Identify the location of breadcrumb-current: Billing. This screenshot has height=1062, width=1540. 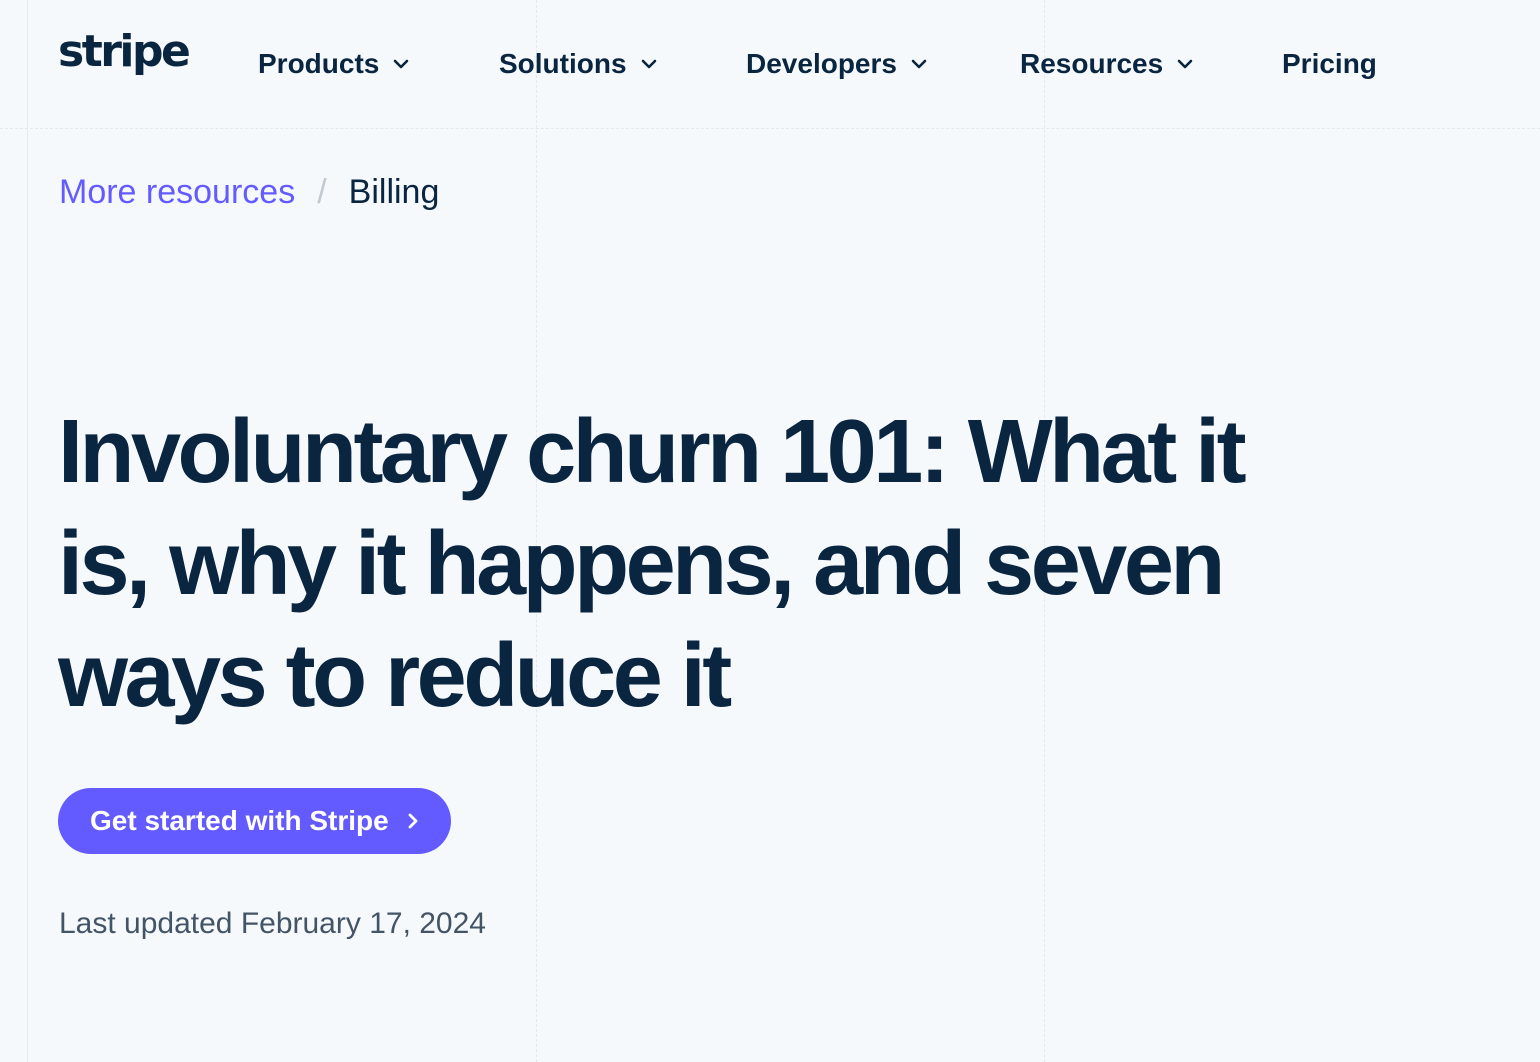
(394, 192).